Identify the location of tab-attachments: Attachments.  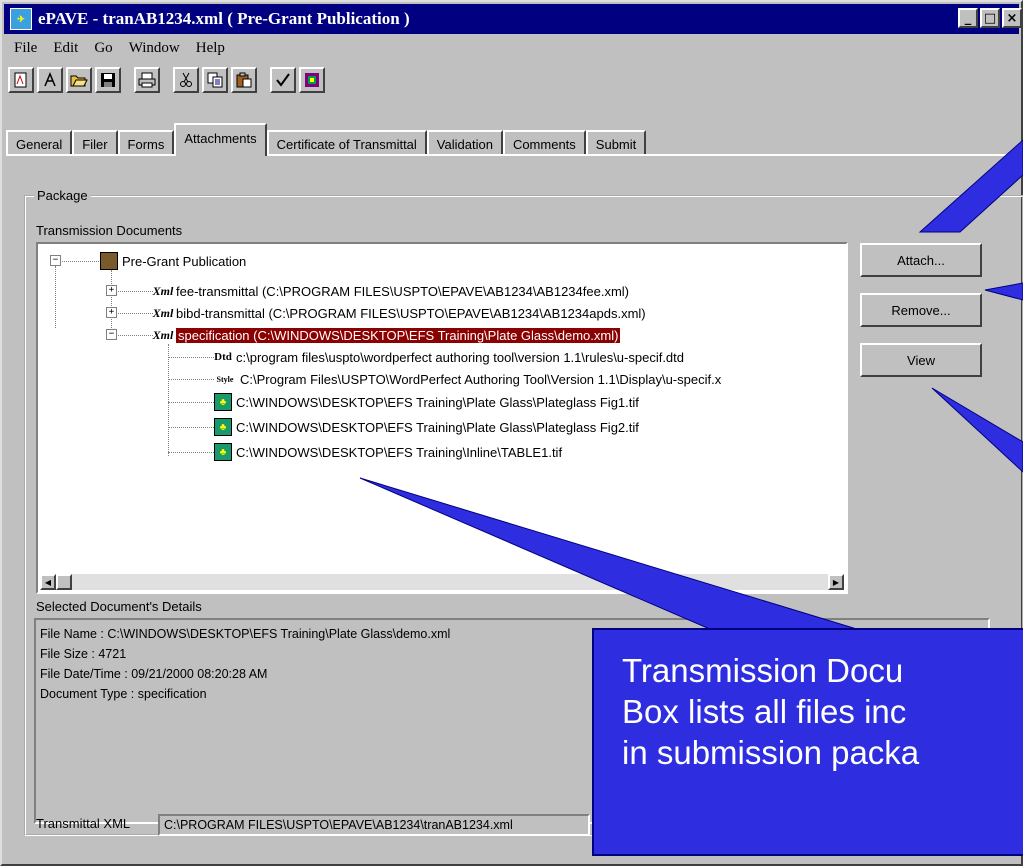
(220, 139).